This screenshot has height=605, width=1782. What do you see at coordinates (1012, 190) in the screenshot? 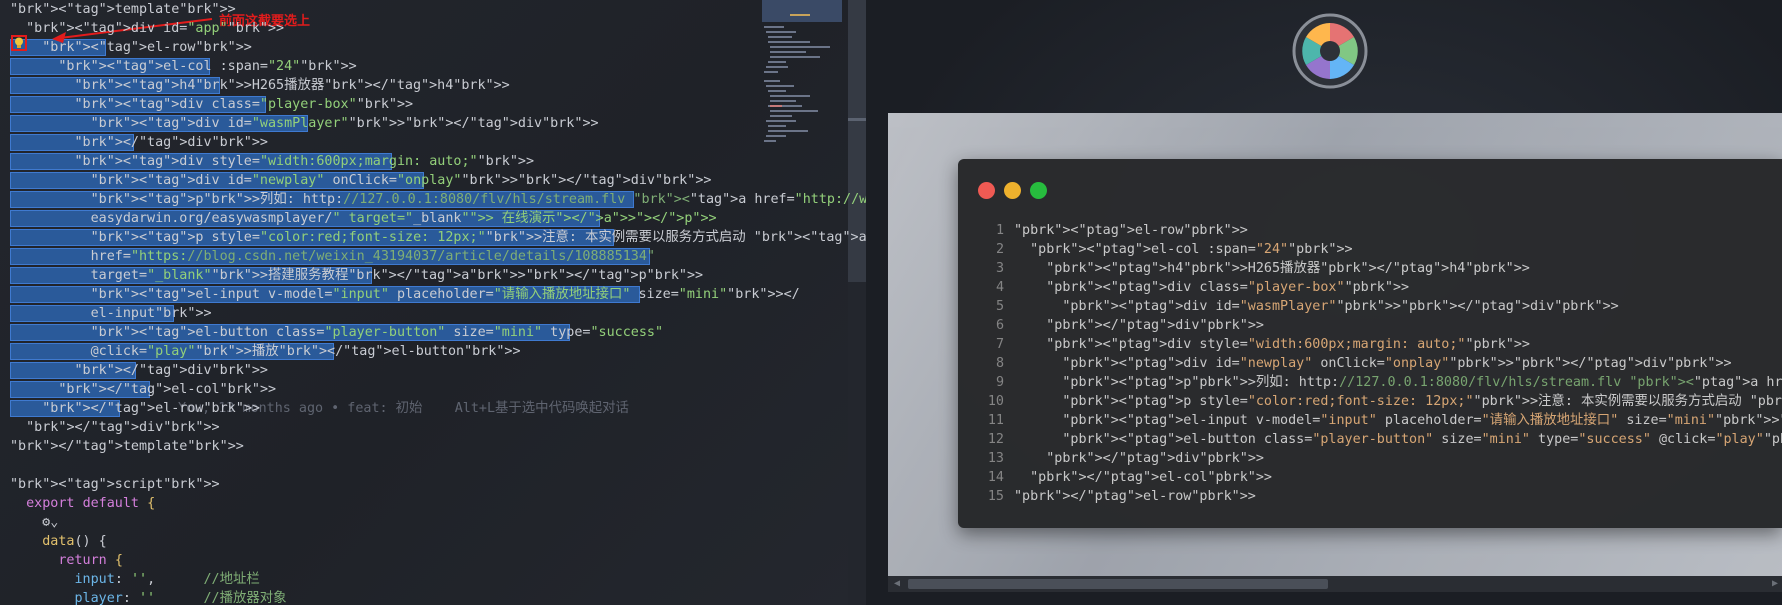
I see `minimize-dot-icon` at bounding box center [1012, 190].